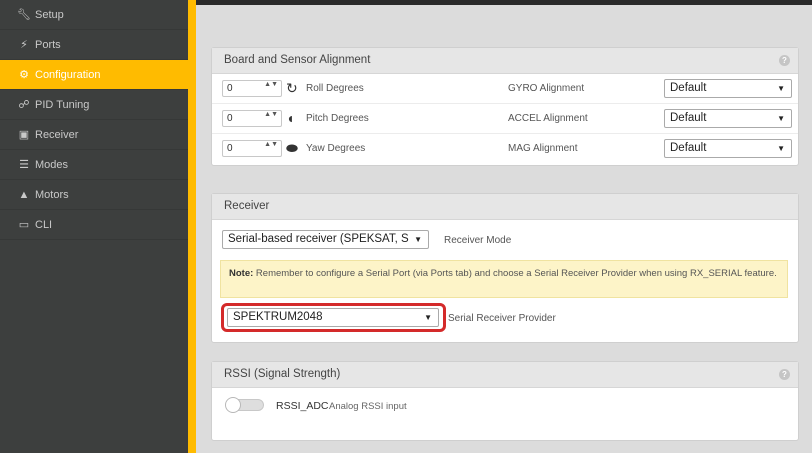 Image resolution: width=812 pixels, height=453 pixels. What do you see at coordinates (728, 148) in the screenshot?
I see `mag-alignment-select: Default ▼` at bounding box center [728, 148].